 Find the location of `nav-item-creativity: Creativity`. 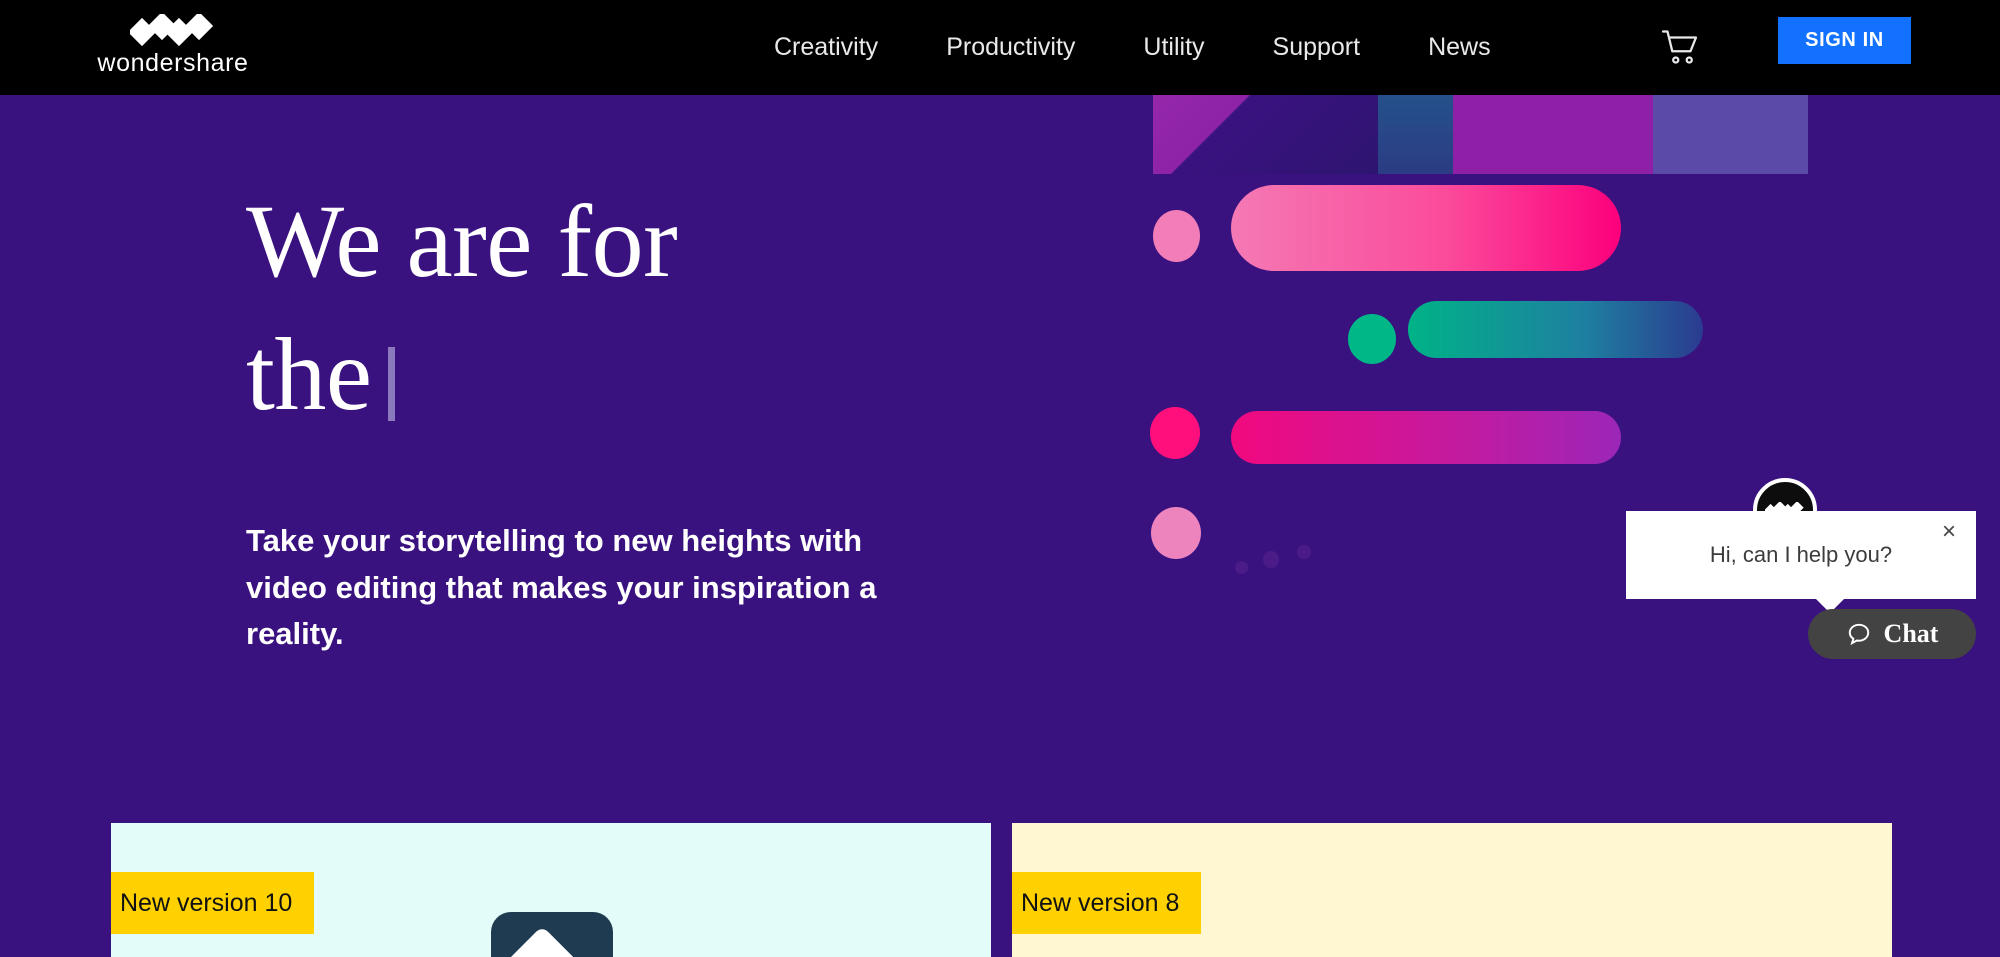

nav-item-creativity: Creativity is located at coordinates (826, 47).